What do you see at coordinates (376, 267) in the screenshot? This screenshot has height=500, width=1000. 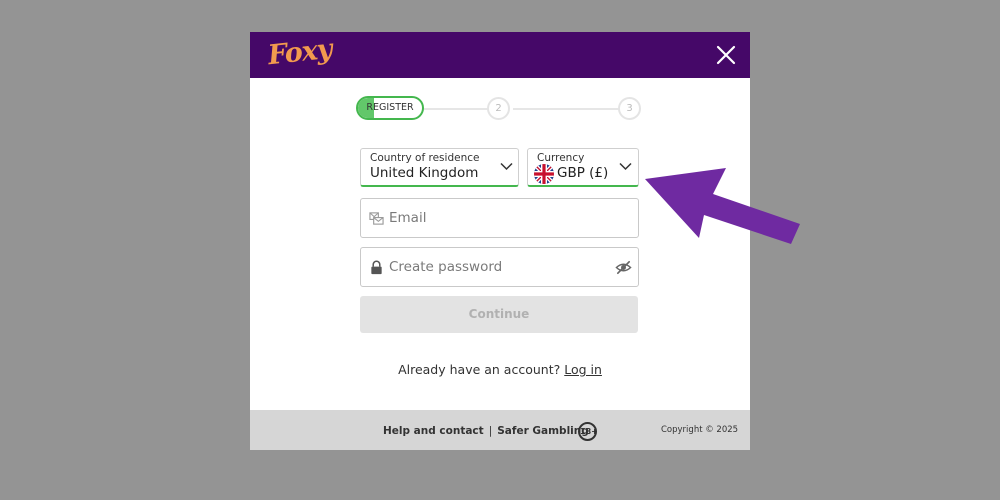 I see `lock-icon` at bounding box center [376, 267].